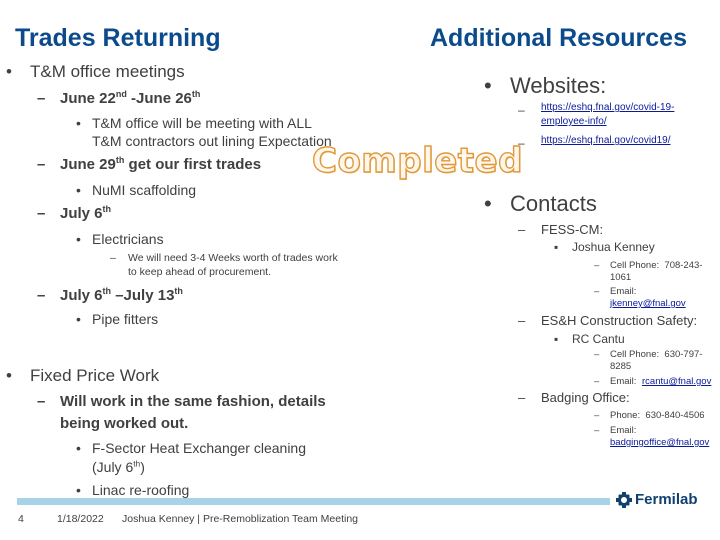  I want to click on link-text: https://eshq.fnal.gov/covid-19-, so click(607, 107).